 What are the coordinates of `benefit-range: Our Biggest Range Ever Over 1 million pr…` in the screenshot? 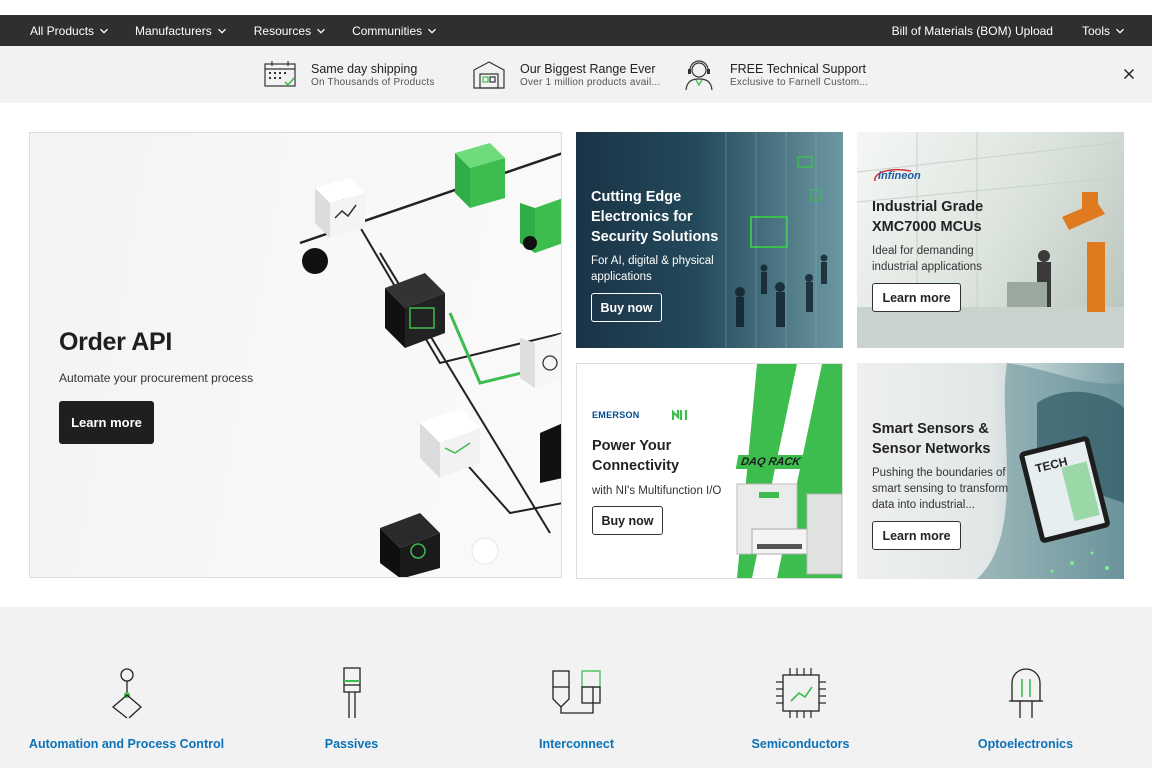 It's located at (566, 74).